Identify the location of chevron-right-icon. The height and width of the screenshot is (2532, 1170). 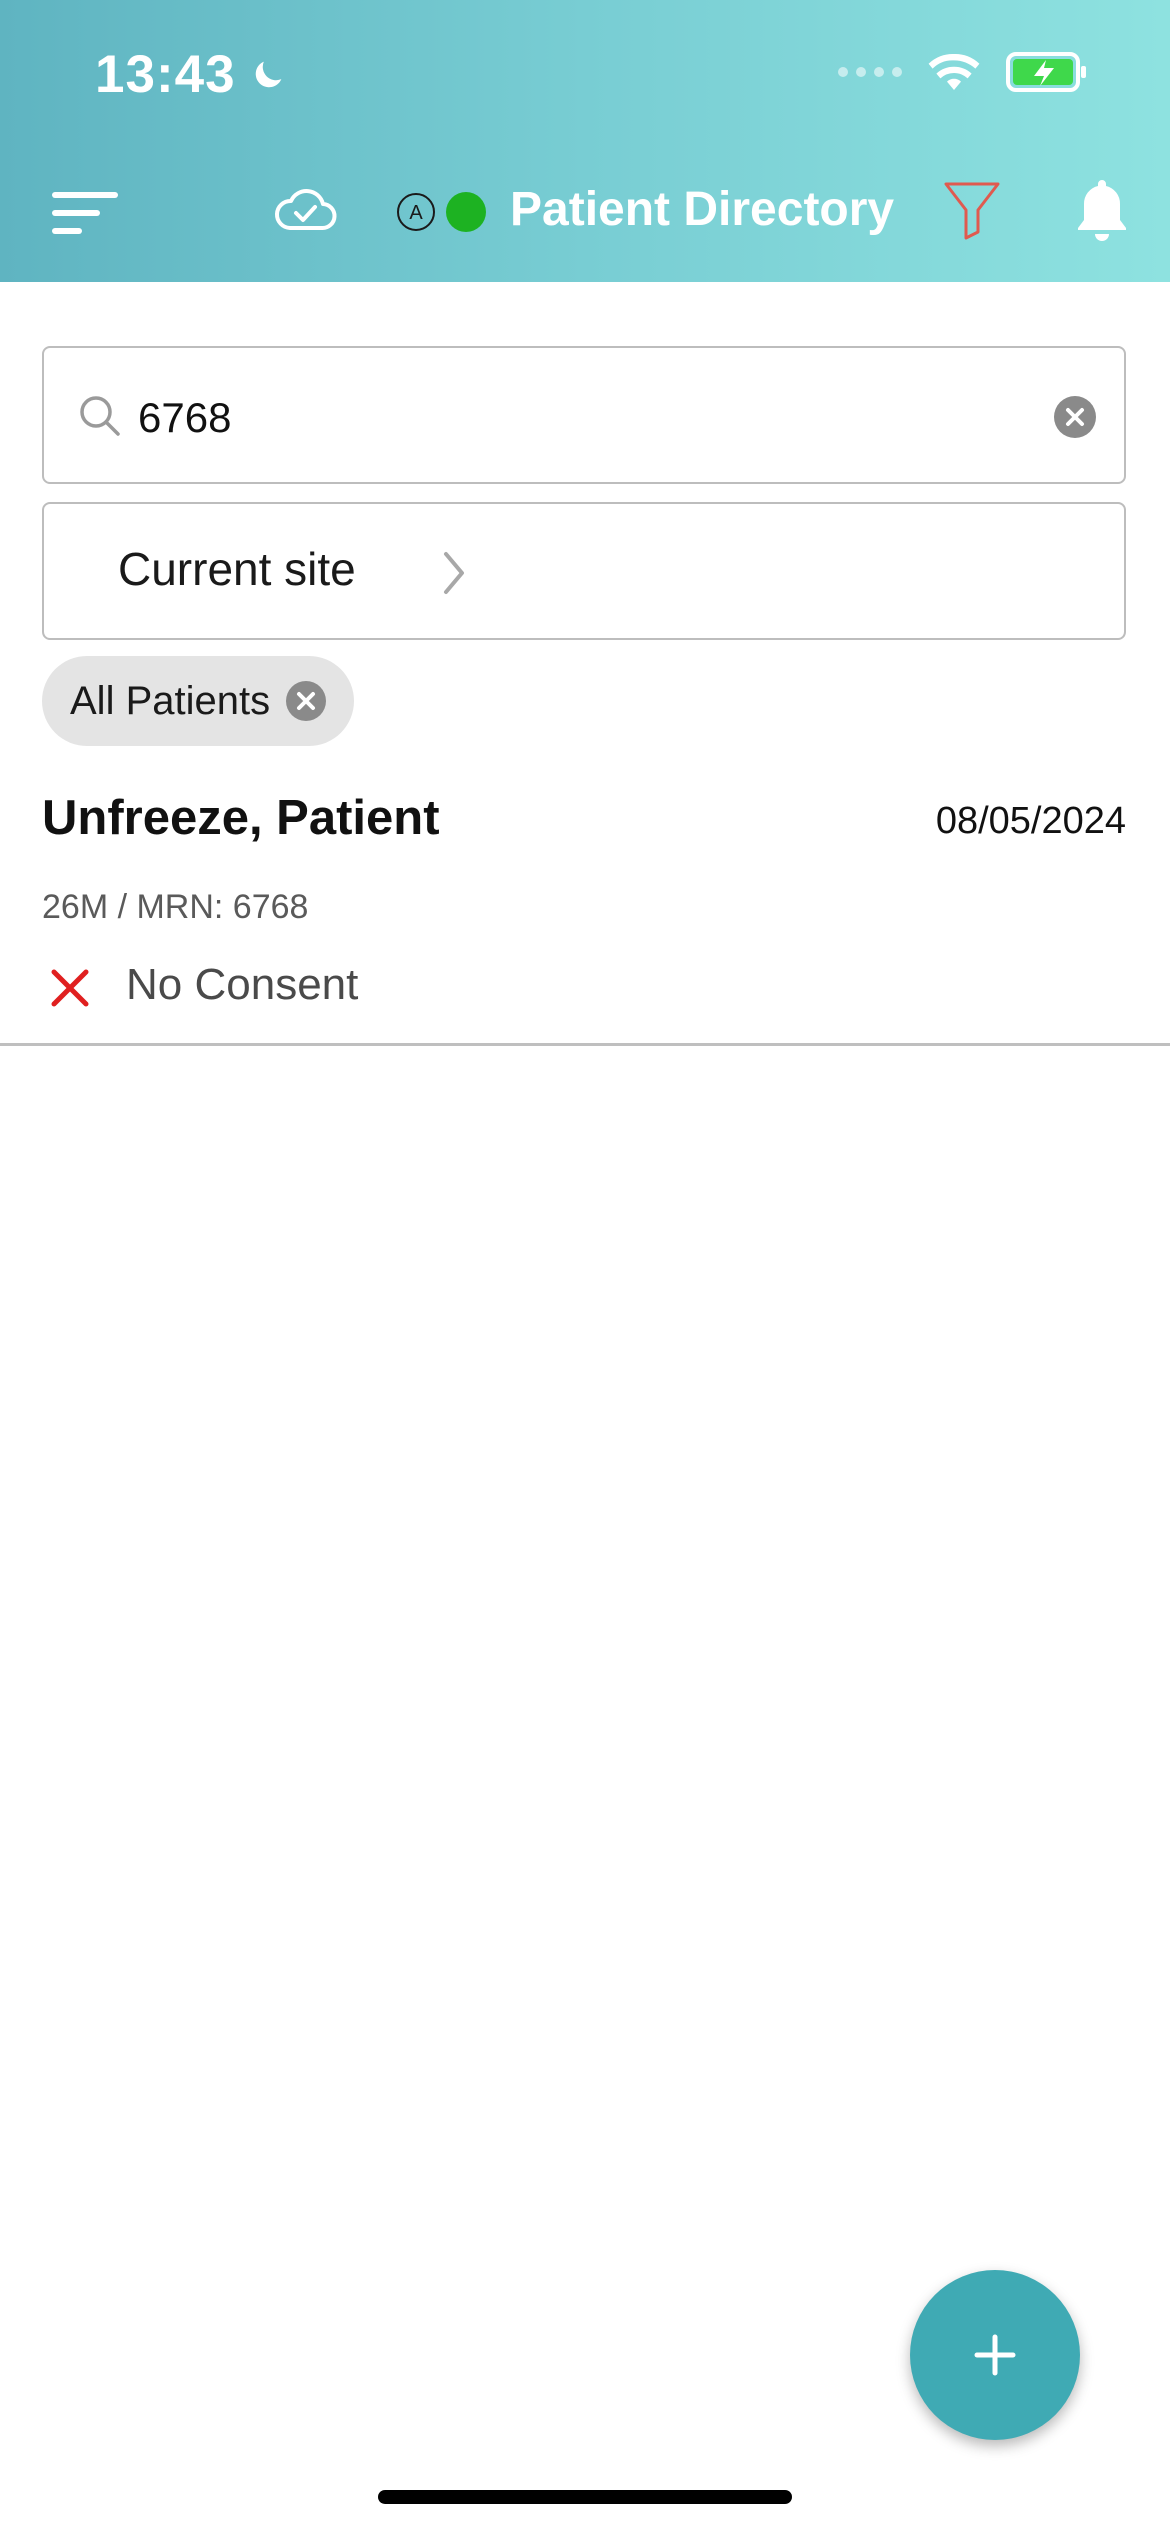
(454, 573).